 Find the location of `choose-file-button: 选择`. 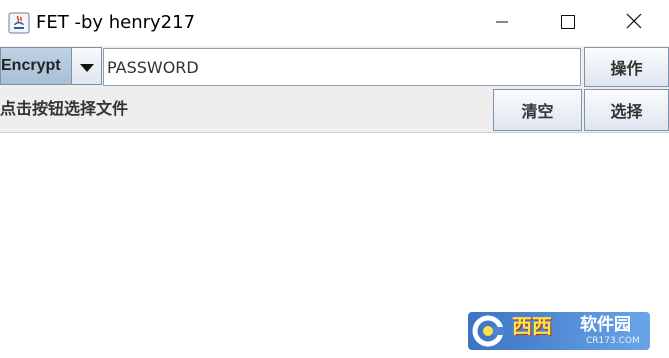

choose-file-button: 选择 is located at coordinates (626, 110).